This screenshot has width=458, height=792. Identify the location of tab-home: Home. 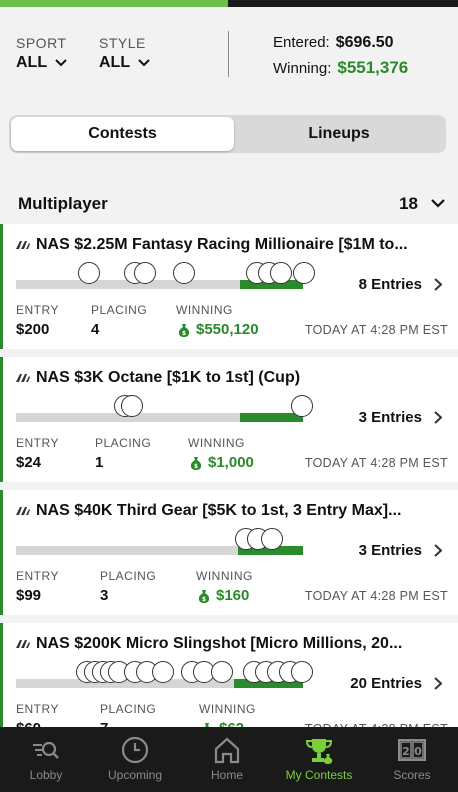
(227, 759).